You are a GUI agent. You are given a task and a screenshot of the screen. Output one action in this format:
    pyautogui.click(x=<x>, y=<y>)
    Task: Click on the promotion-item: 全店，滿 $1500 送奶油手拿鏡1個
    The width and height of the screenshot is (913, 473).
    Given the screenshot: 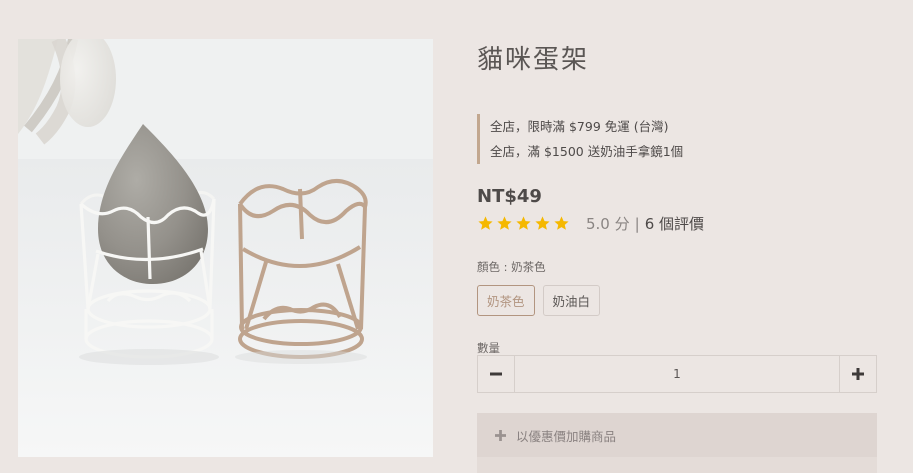 What is the action you would take?
    pyautogui.click(x=587, y=151)
    